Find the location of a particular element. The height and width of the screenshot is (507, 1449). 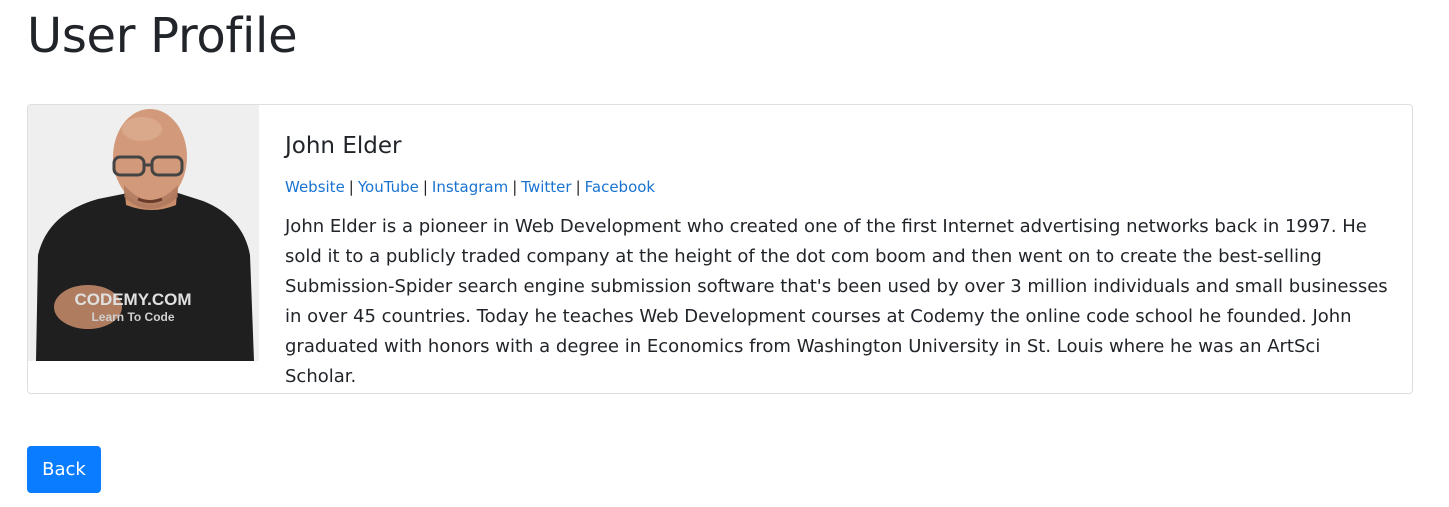

page-title: User Profile is located at coordinates (162, 36).